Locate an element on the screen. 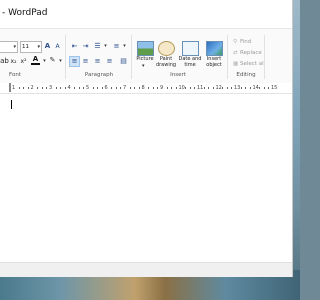 The height and width of the screenshot is (300, 320). paragraph-group-label: Paragraph is located at coordinates (99, 75).